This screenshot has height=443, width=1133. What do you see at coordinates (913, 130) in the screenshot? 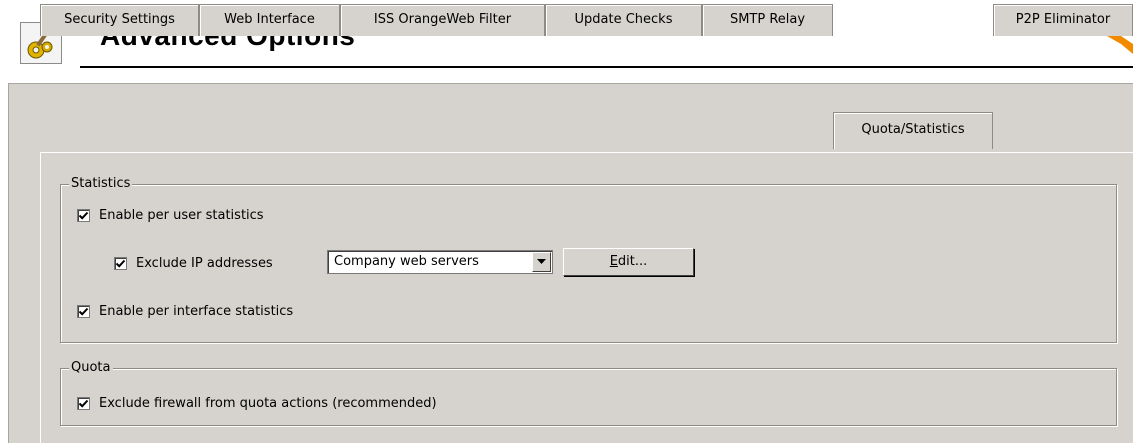
I see `tab-quota-statistics: Quota/Statistics` at bounding box center [913, 130].